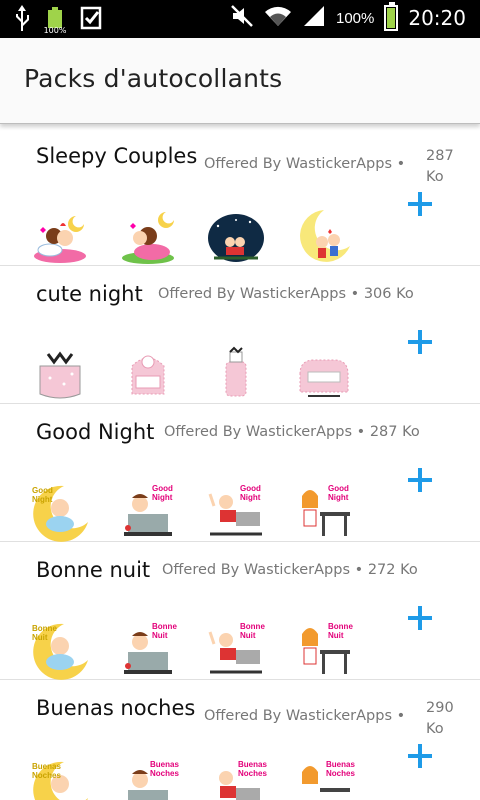  What do you see at coordinates (388, 294) in the screenshot?
I see `pack-size: 306 Ko` at bounding box center [388, 294].